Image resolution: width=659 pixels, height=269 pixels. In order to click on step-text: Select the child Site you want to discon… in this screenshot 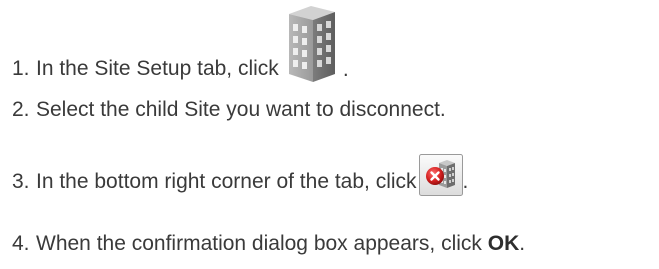, I will do `click(241, 109)`.